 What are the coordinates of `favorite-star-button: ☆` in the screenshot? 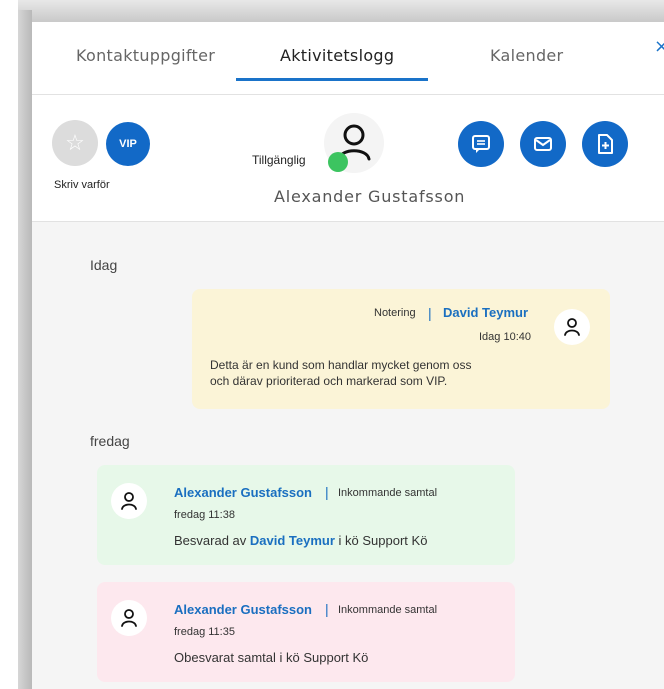 It's located at (75, 143).